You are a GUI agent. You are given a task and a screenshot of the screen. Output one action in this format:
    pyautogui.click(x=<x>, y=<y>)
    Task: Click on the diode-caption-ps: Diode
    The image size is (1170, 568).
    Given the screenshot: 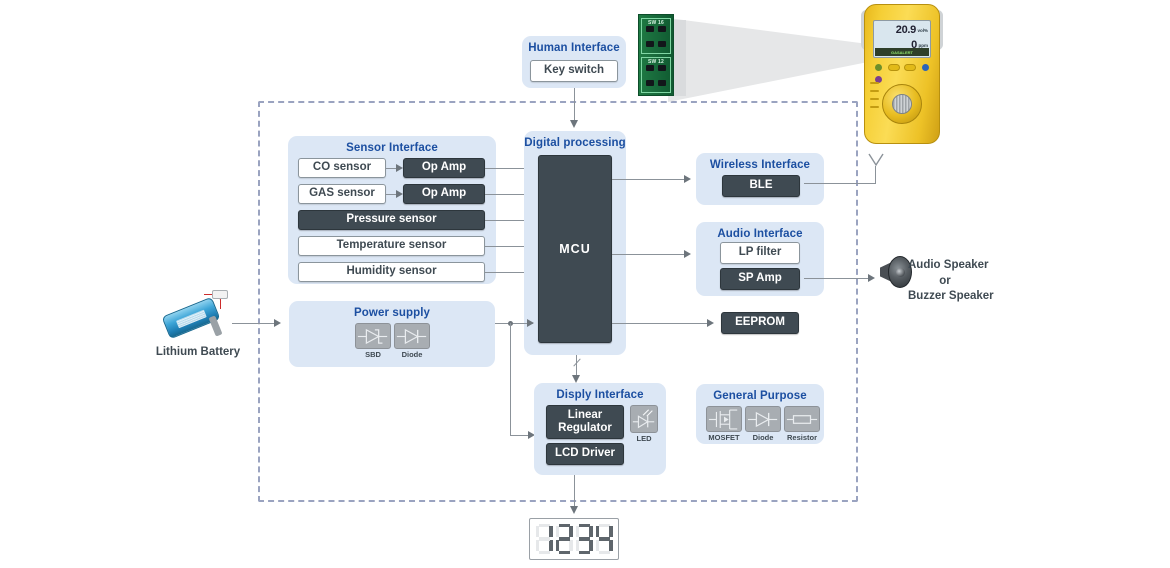 What is the action you would take?
    pyautogui.click(x=412, y=354)
    